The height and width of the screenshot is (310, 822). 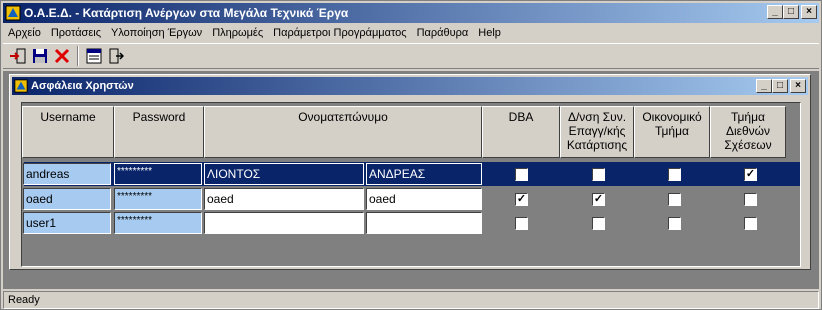 I want to click on login-icon, so click(x=18, y=56).